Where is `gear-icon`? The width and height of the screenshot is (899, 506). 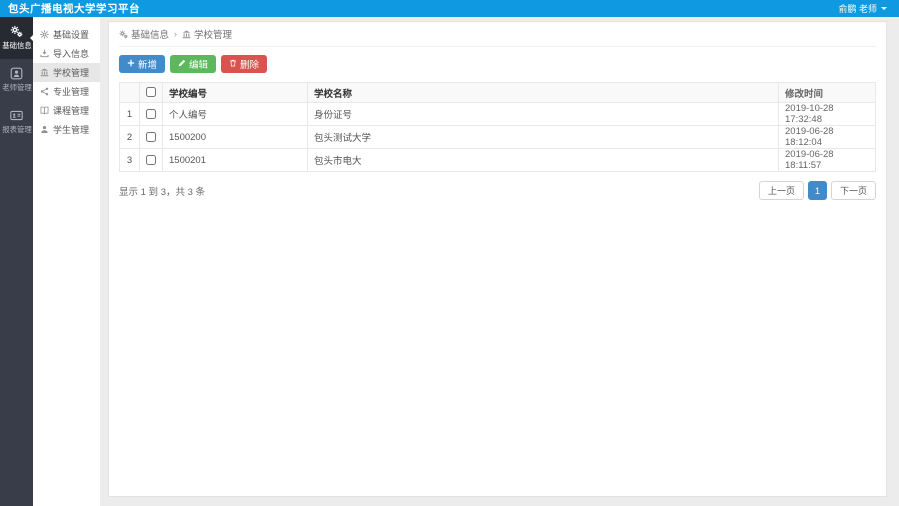
gear-icon is located at coordinates (44, 34).